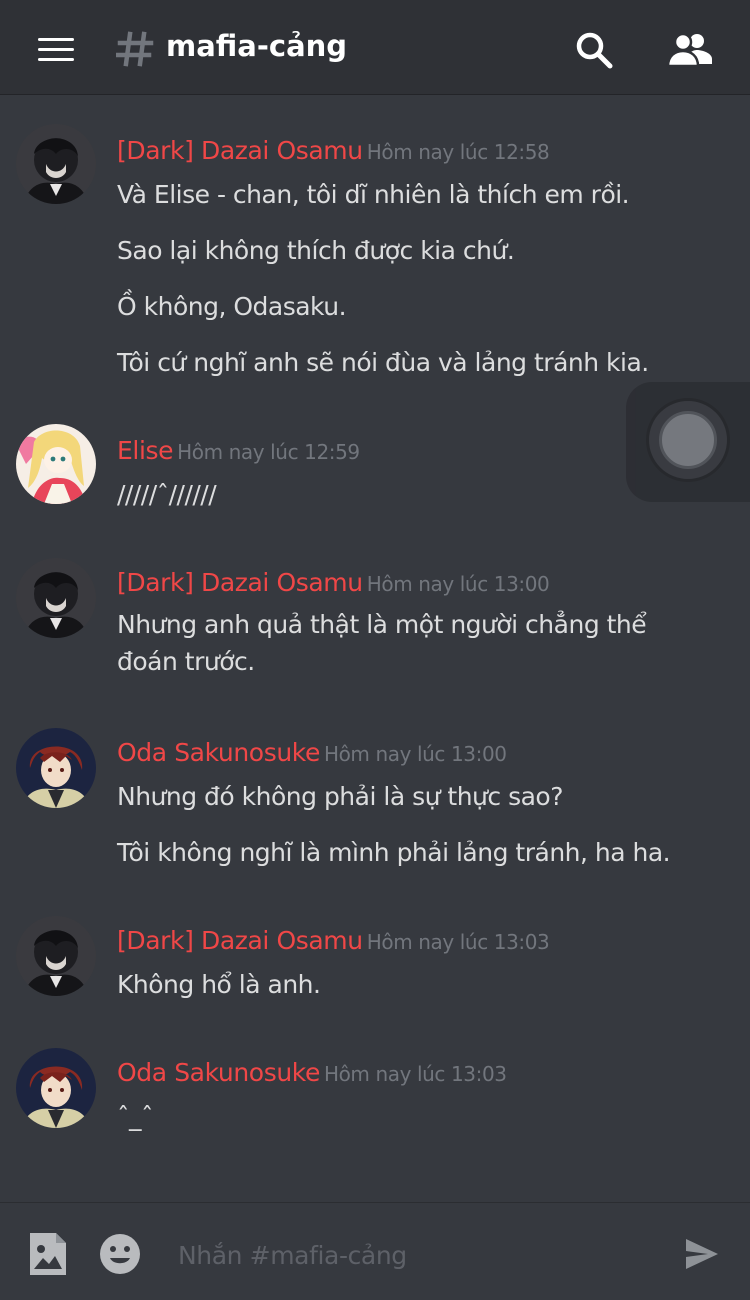 The width and height of the screenshot is (750, 1300). I want to click on floating-touch-button, so click(688, 442).